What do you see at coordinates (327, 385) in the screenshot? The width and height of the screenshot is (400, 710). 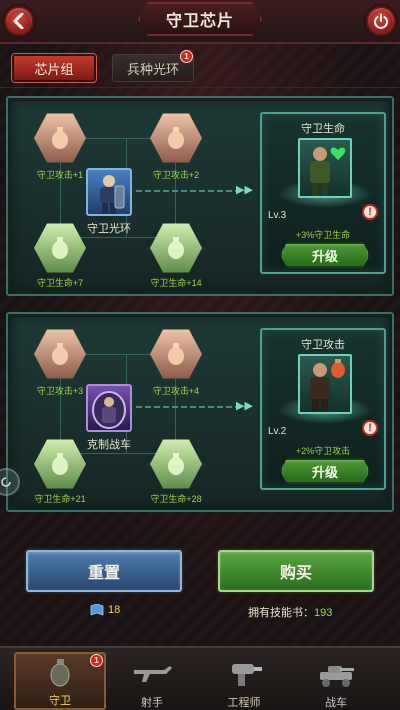 I see `soldier-grenade-icon` at bounding box center [327, 385].